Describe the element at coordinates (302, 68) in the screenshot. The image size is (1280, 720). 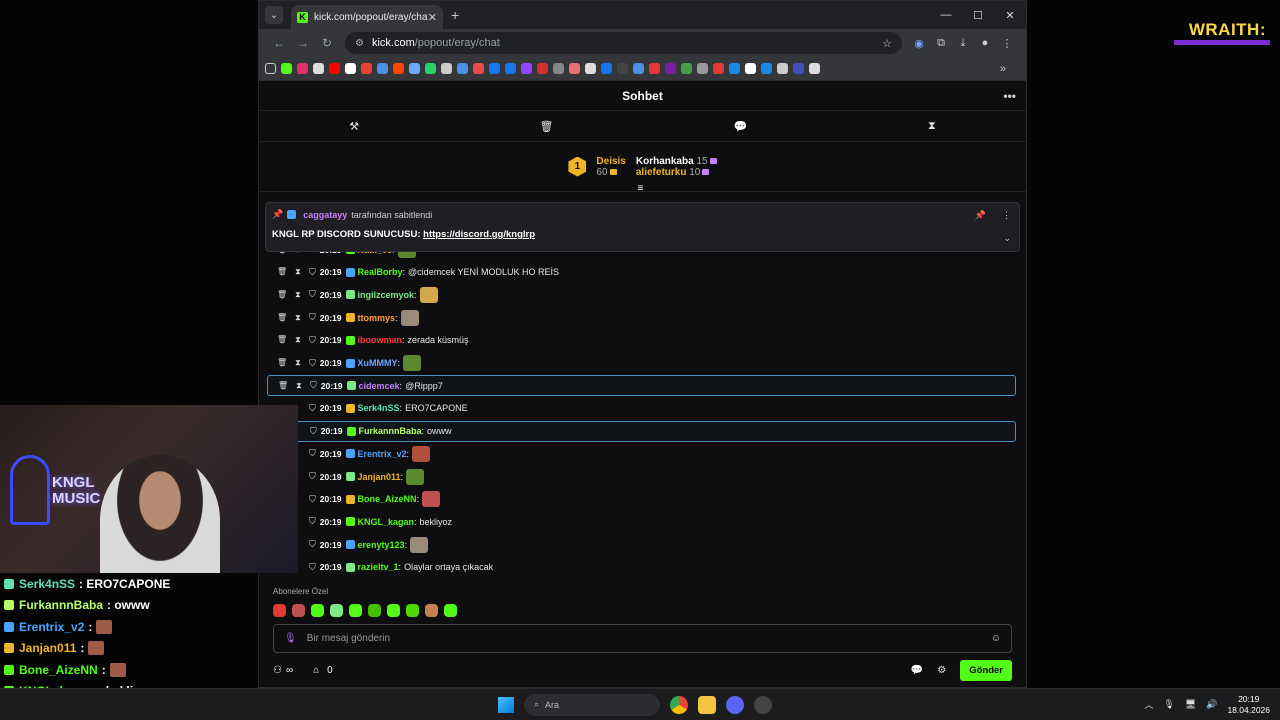
I see `bookmark-instagram-icon` at that location.